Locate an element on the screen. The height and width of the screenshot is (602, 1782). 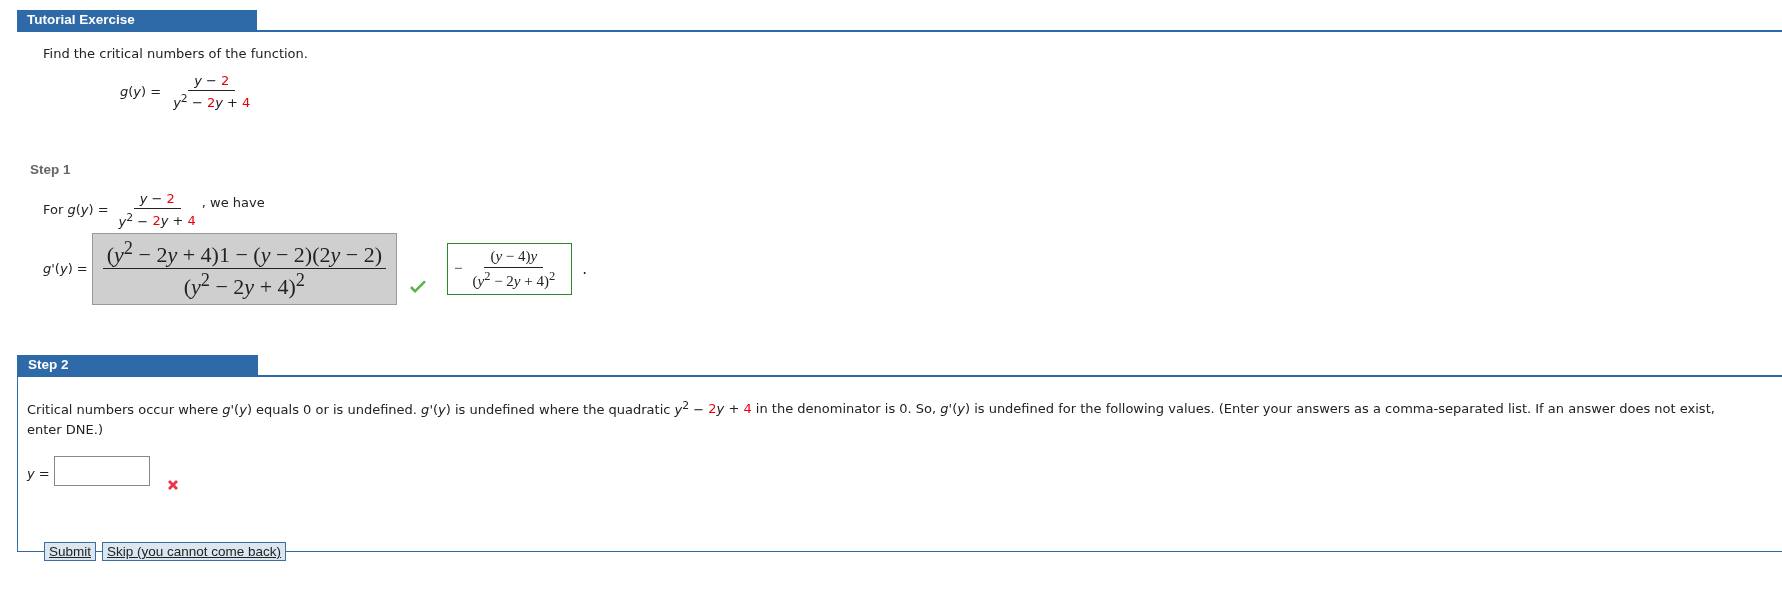
problem-text: Find the critical numbers of the function. is located at coordinates (176, 53).